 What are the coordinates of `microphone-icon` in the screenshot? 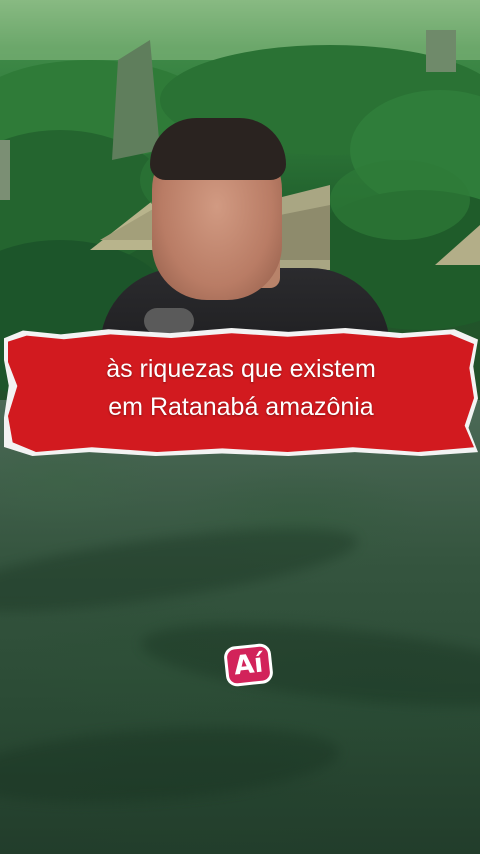 It's located at (169, 321).